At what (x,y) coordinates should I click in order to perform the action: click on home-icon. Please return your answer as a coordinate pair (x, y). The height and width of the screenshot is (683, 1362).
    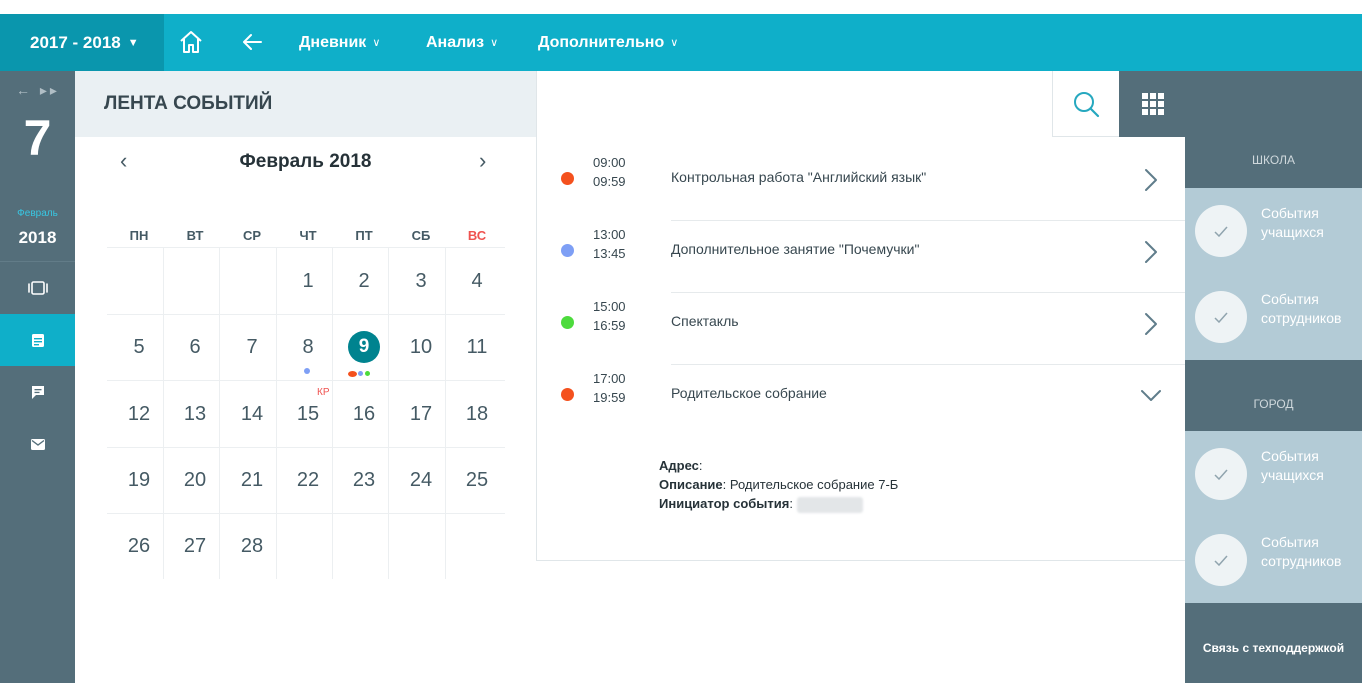
    Looking at the image, I should click on (191, 42).